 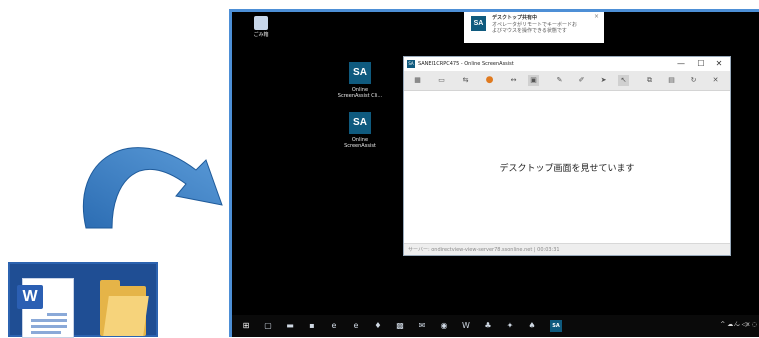 I want to click on screenassist-taskbar-icon: SA, so click(x=556, y=326).